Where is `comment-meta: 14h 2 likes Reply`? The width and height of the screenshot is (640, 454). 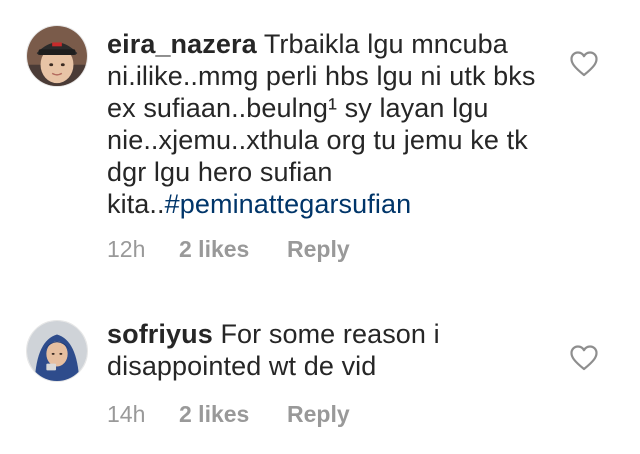 comment-meta: 14h 2 likes Reply is located at coordinates (228, 414).